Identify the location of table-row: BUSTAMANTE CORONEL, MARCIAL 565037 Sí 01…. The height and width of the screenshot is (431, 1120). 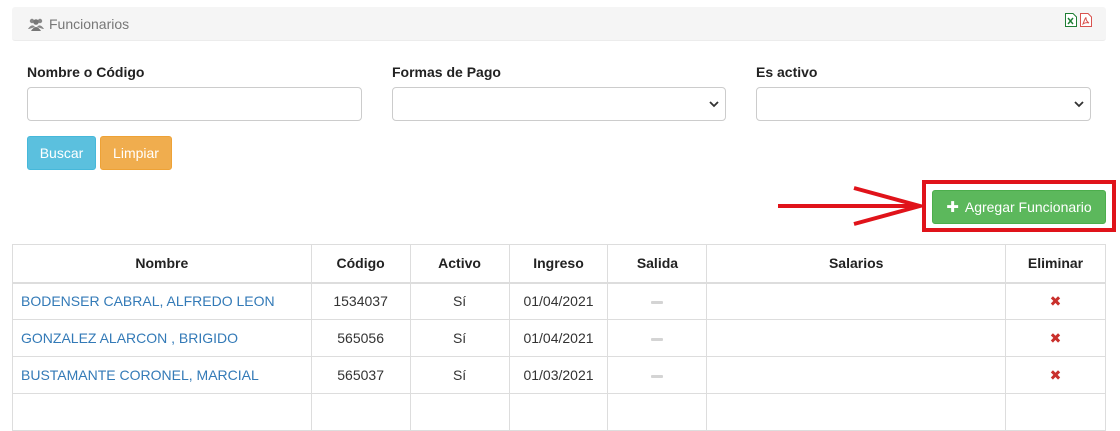
(559, 375).